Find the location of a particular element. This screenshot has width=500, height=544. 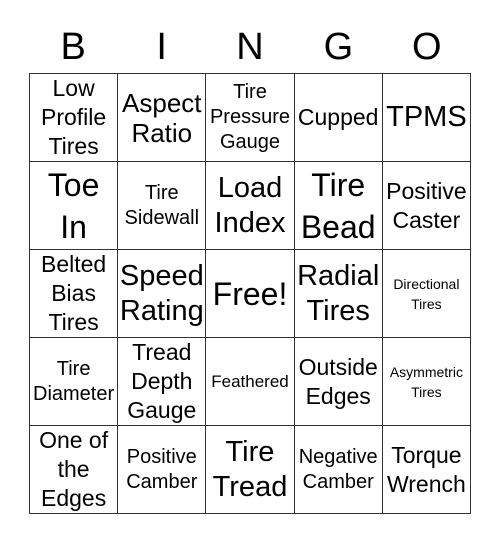

bingo-cell: Tire Bead is located at coordinates (338, 206).